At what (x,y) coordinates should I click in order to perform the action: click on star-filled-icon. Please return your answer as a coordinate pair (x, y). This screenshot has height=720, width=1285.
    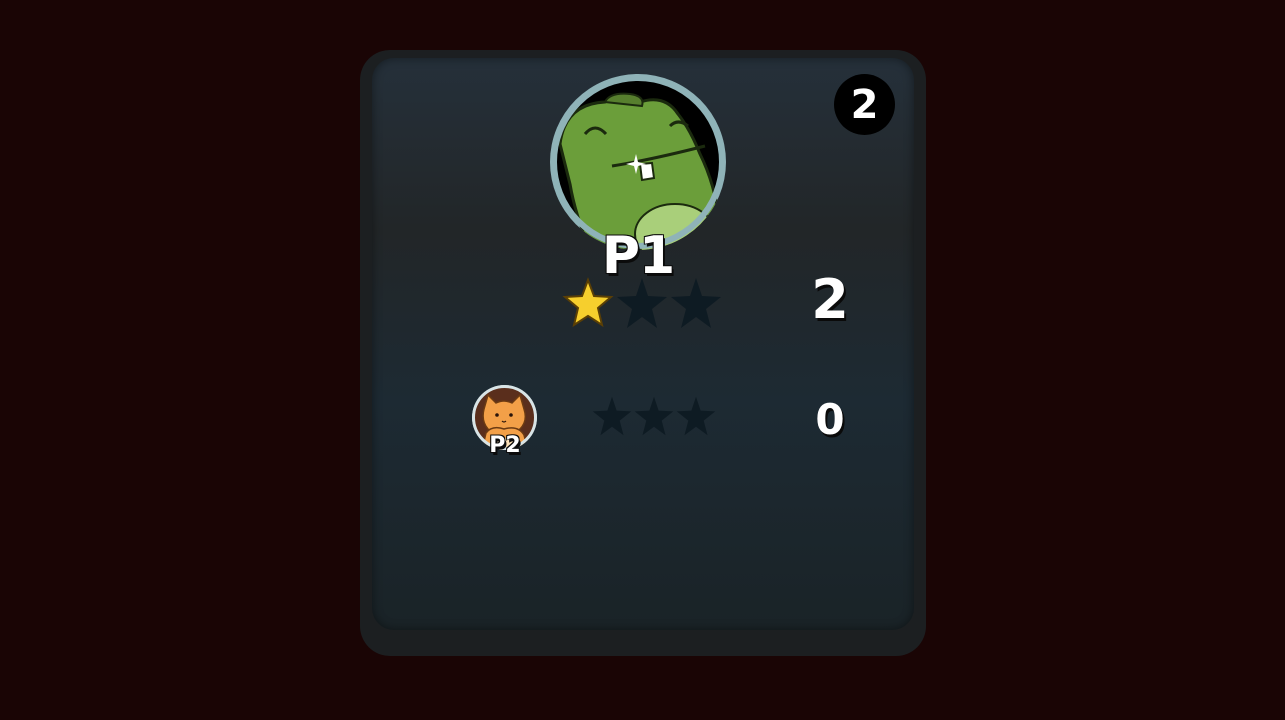
    Looking at the image, I should click on (588, 302).